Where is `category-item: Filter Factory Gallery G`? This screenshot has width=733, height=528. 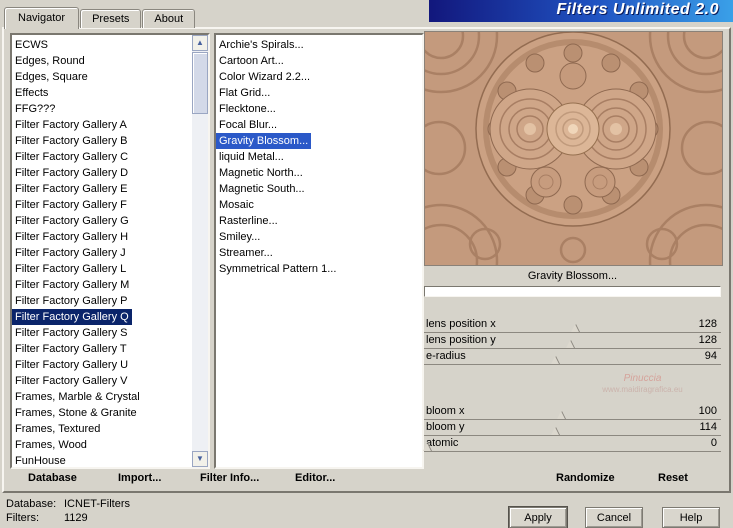 category-item: Filter Factory Gallery G is located at coordinates (72, 221).